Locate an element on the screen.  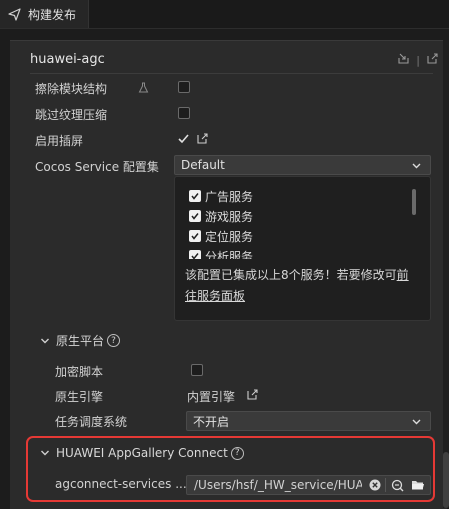
agc-title: HUAWEI AppGallery Connect is located at coordinates (142, 453).